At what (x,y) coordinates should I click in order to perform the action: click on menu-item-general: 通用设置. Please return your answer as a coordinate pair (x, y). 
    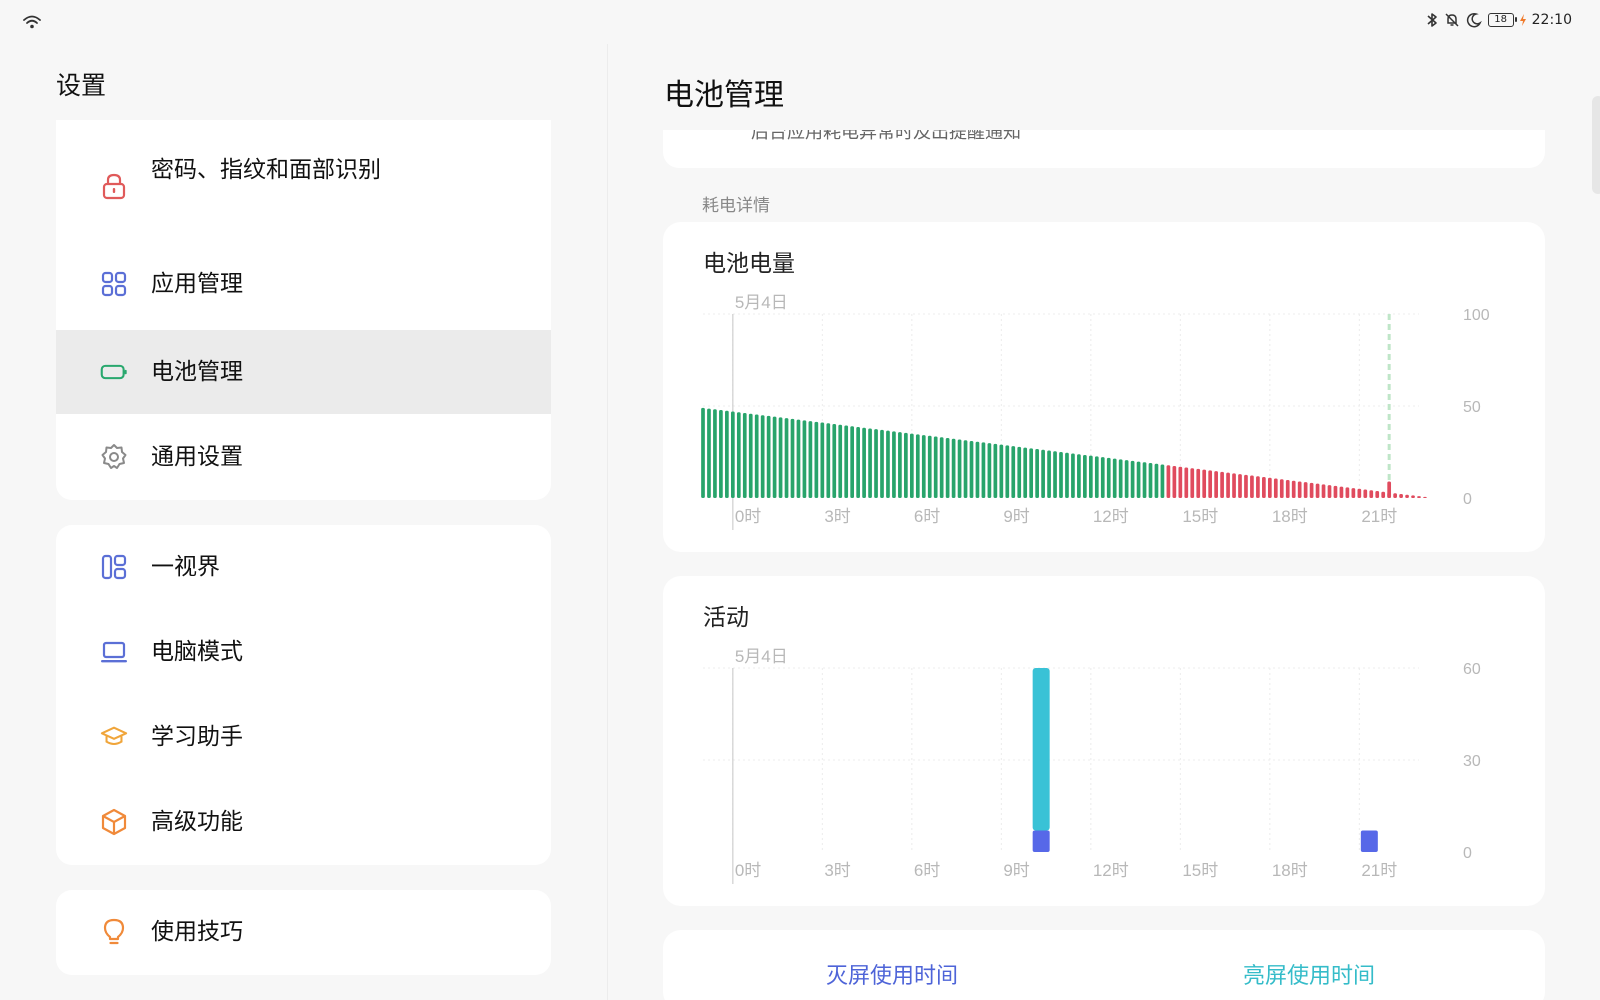
    Looking at the image, I should click on (303, 457).